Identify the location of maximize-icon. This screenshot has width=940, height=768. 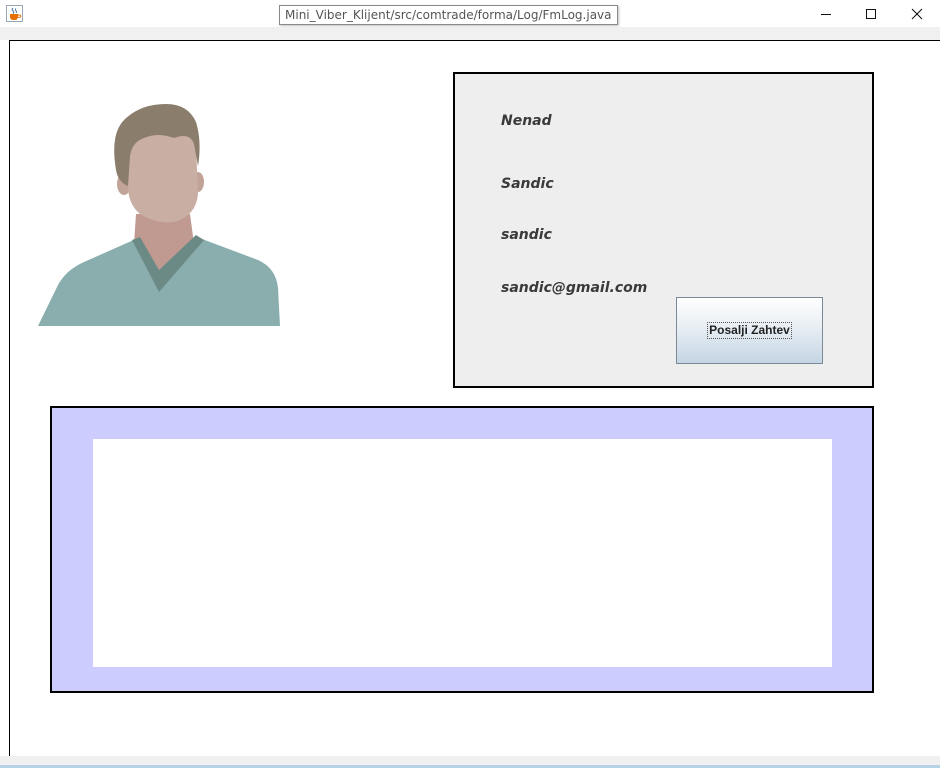
(871, 13).